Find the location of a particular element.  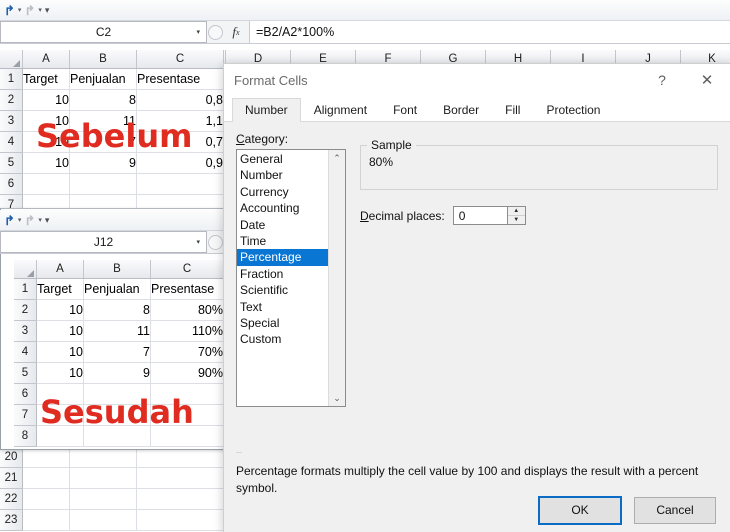

category-item-text: Text is located at coordinates (282, 307).